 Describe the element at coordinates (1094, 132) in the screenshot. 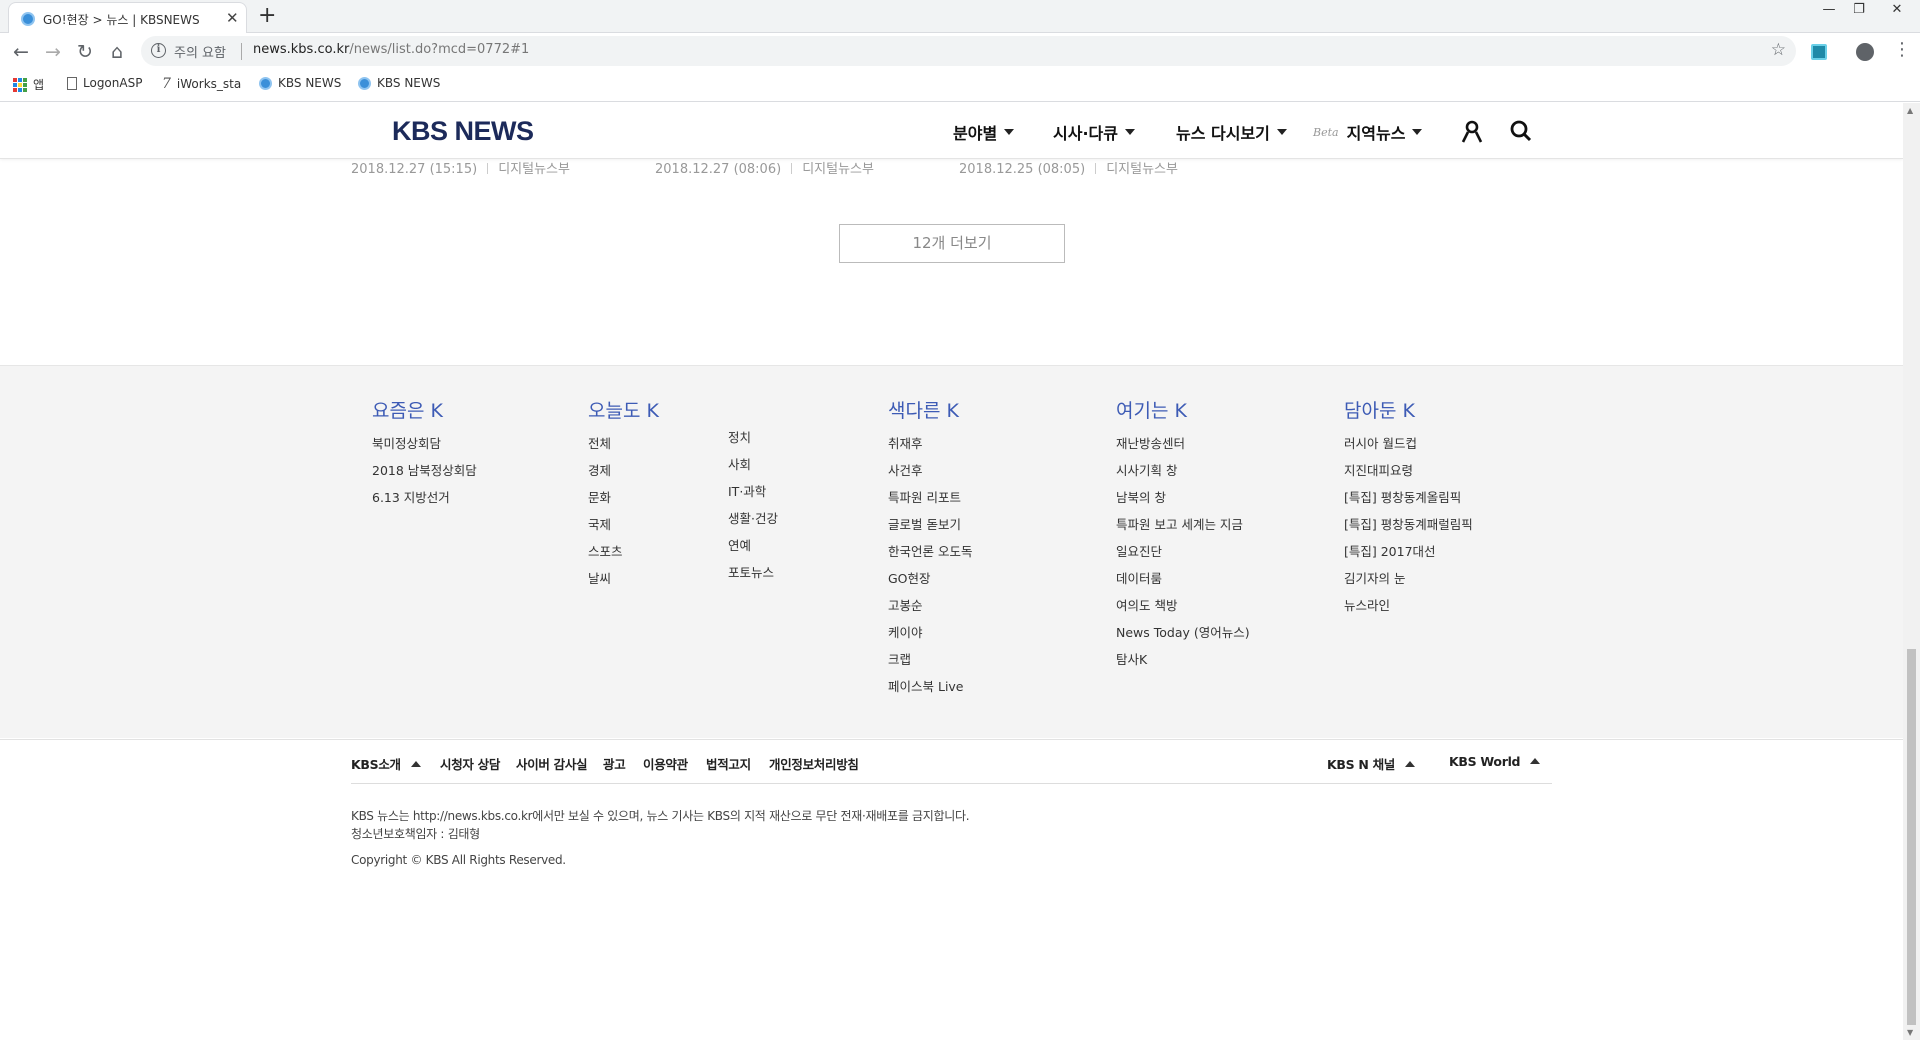

I see `nav-menu-current-affairs: 시사·다큐` at that location.